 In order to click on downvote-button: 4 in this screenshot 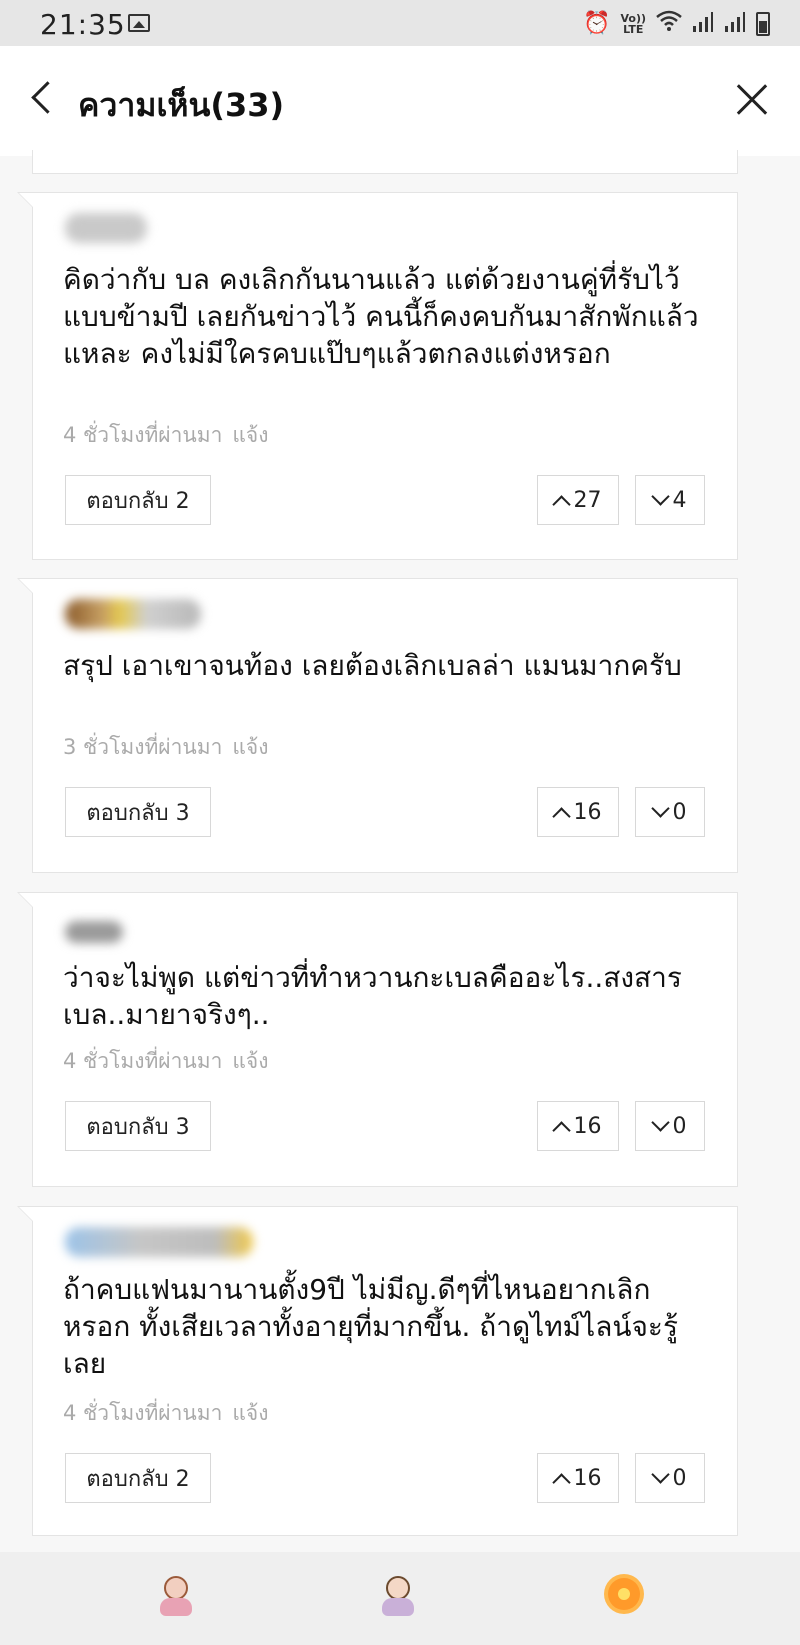, I will do `click(670, 500)`.